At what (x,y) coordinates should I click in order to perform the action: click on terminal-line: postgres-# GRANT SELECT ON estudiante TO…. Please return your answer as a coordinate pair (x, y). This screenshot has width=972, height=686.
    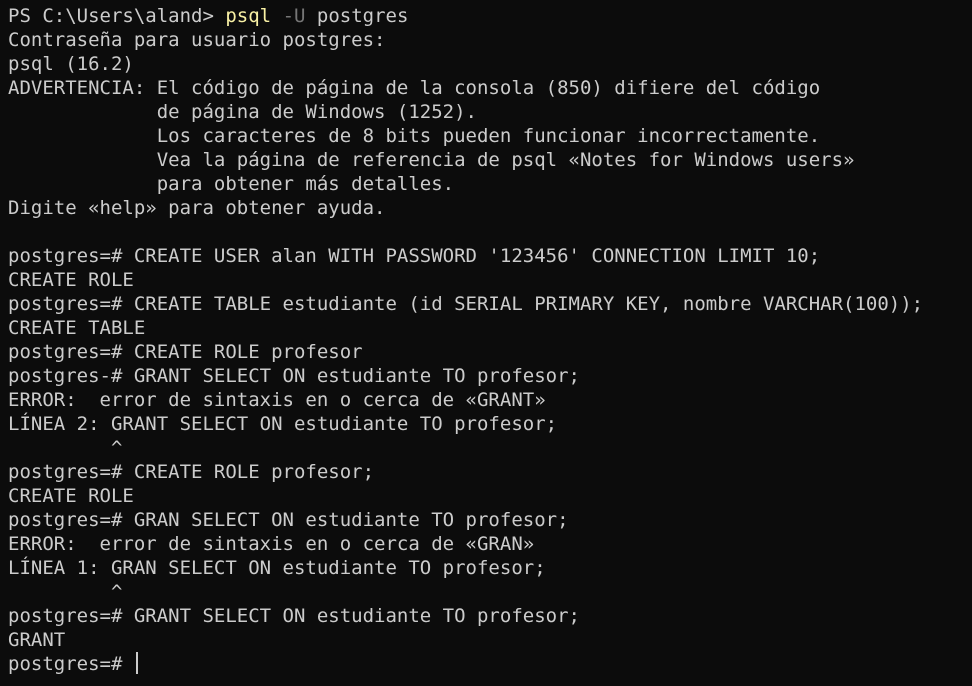
    Looking at the image, I should click on (294, 376).